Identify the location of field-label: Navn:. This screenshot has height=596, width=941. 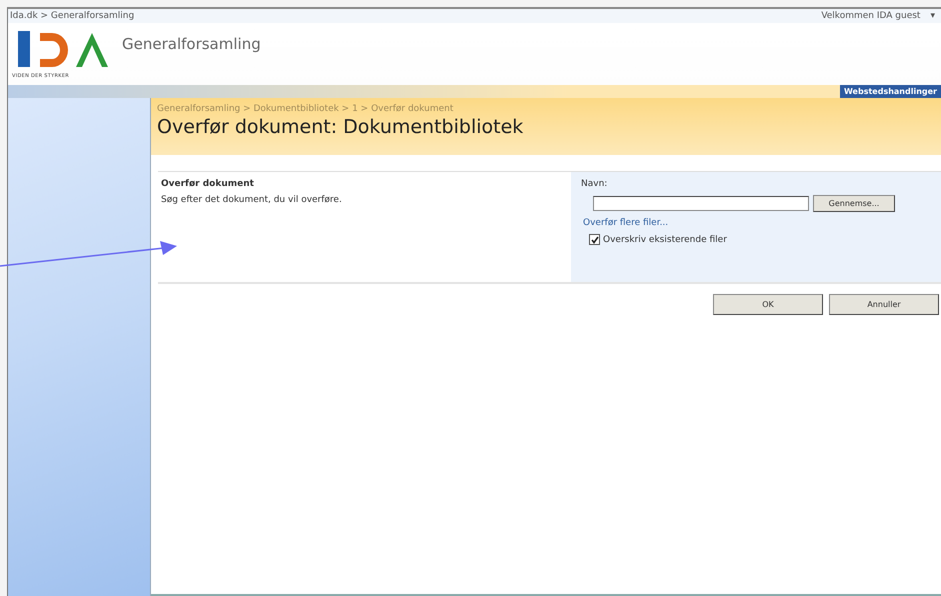
(594, 184).